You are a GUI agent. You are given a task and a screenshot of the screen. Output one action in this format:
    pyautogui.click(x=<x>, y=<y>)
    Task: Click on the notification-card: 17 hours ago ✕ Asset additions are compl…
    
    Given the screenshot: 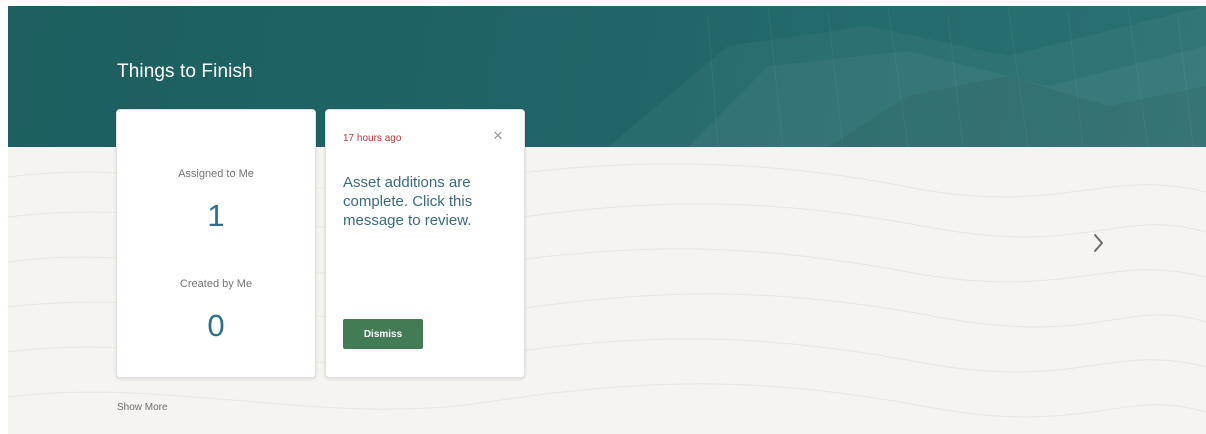 What is the action you would take?
    pyautogui.click(x=425, y=243)
    